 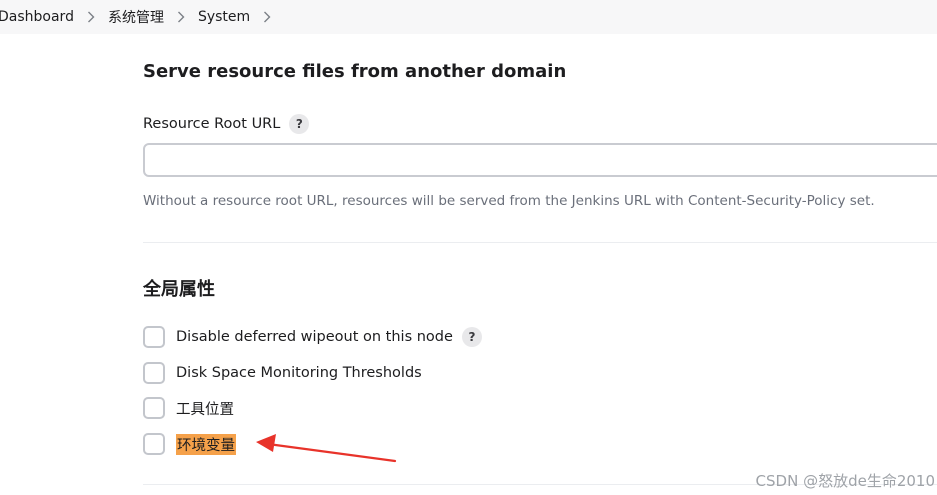 I want to click on section-title-global-properties: 全局属性, so click(x=179, y=289).